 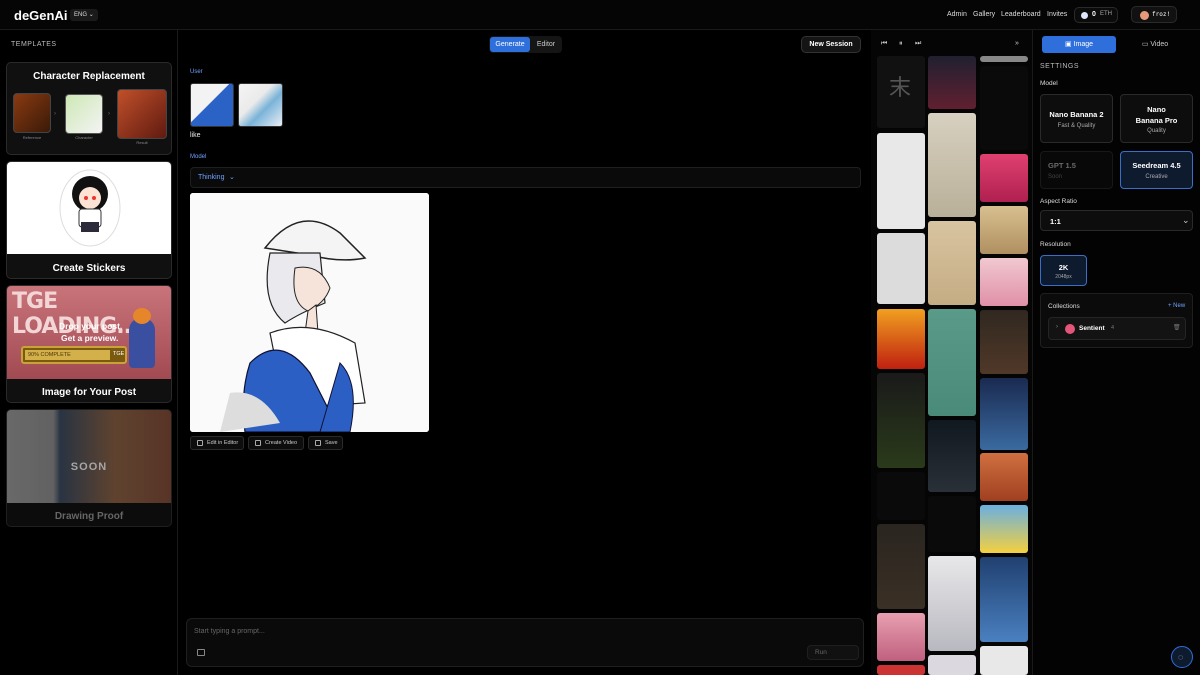 I want to click on chat-button: ◌, so click(x=1182, y=657).